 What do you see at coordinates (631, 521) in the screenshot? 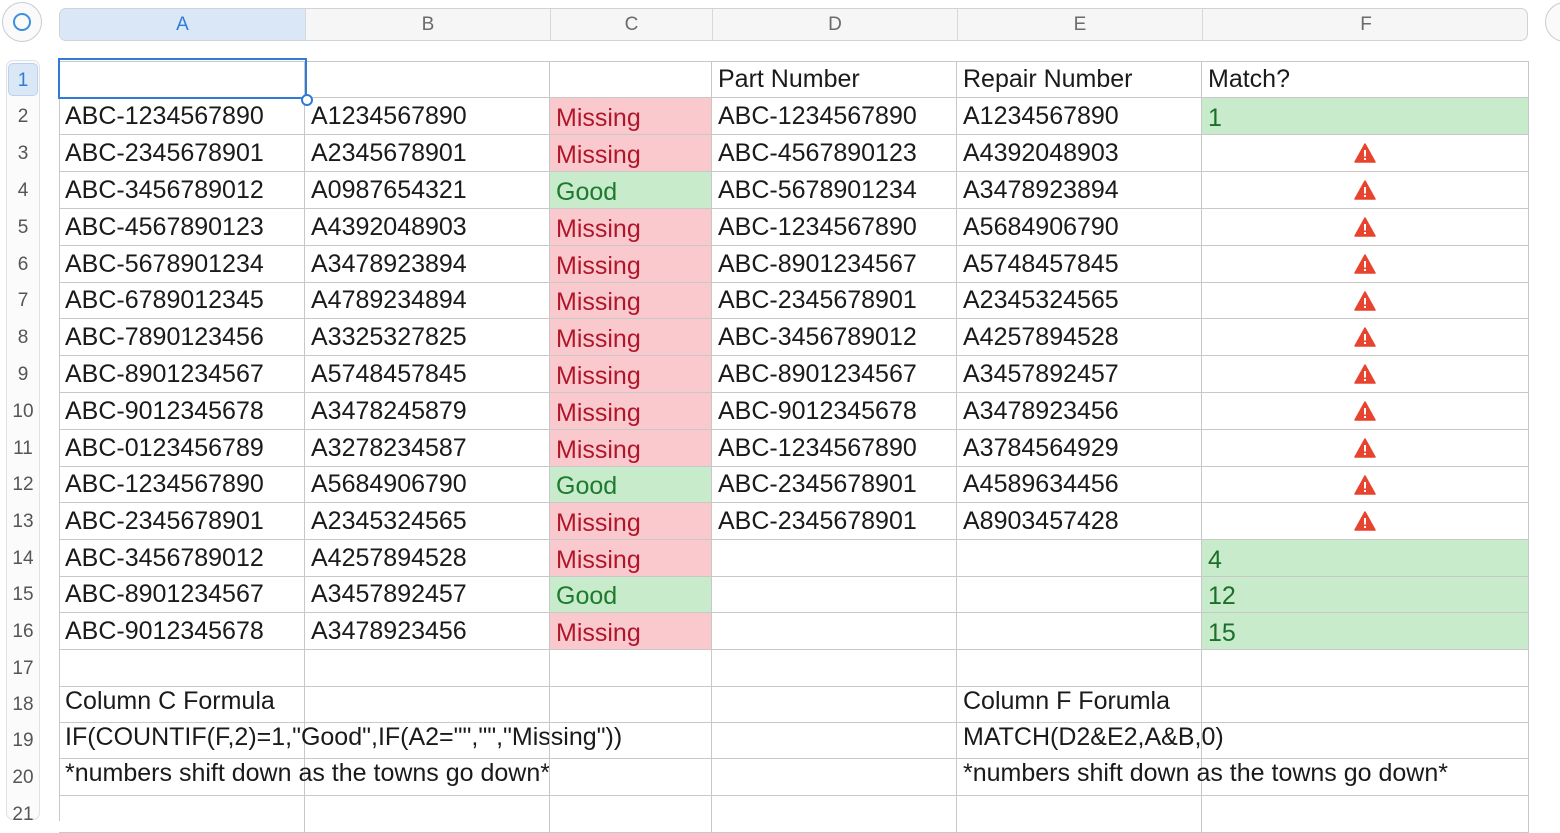
I see `cell-c13: Missing` at bounding box center [631, 521].